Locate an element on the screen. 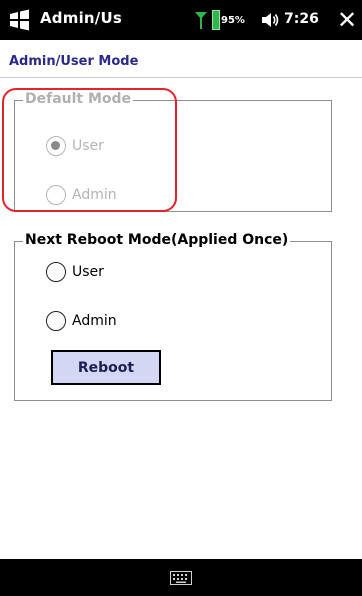 Image resolution: width=362 pixels, height=596 pixels. highlight-annotation is located at coordinates (89, 150).